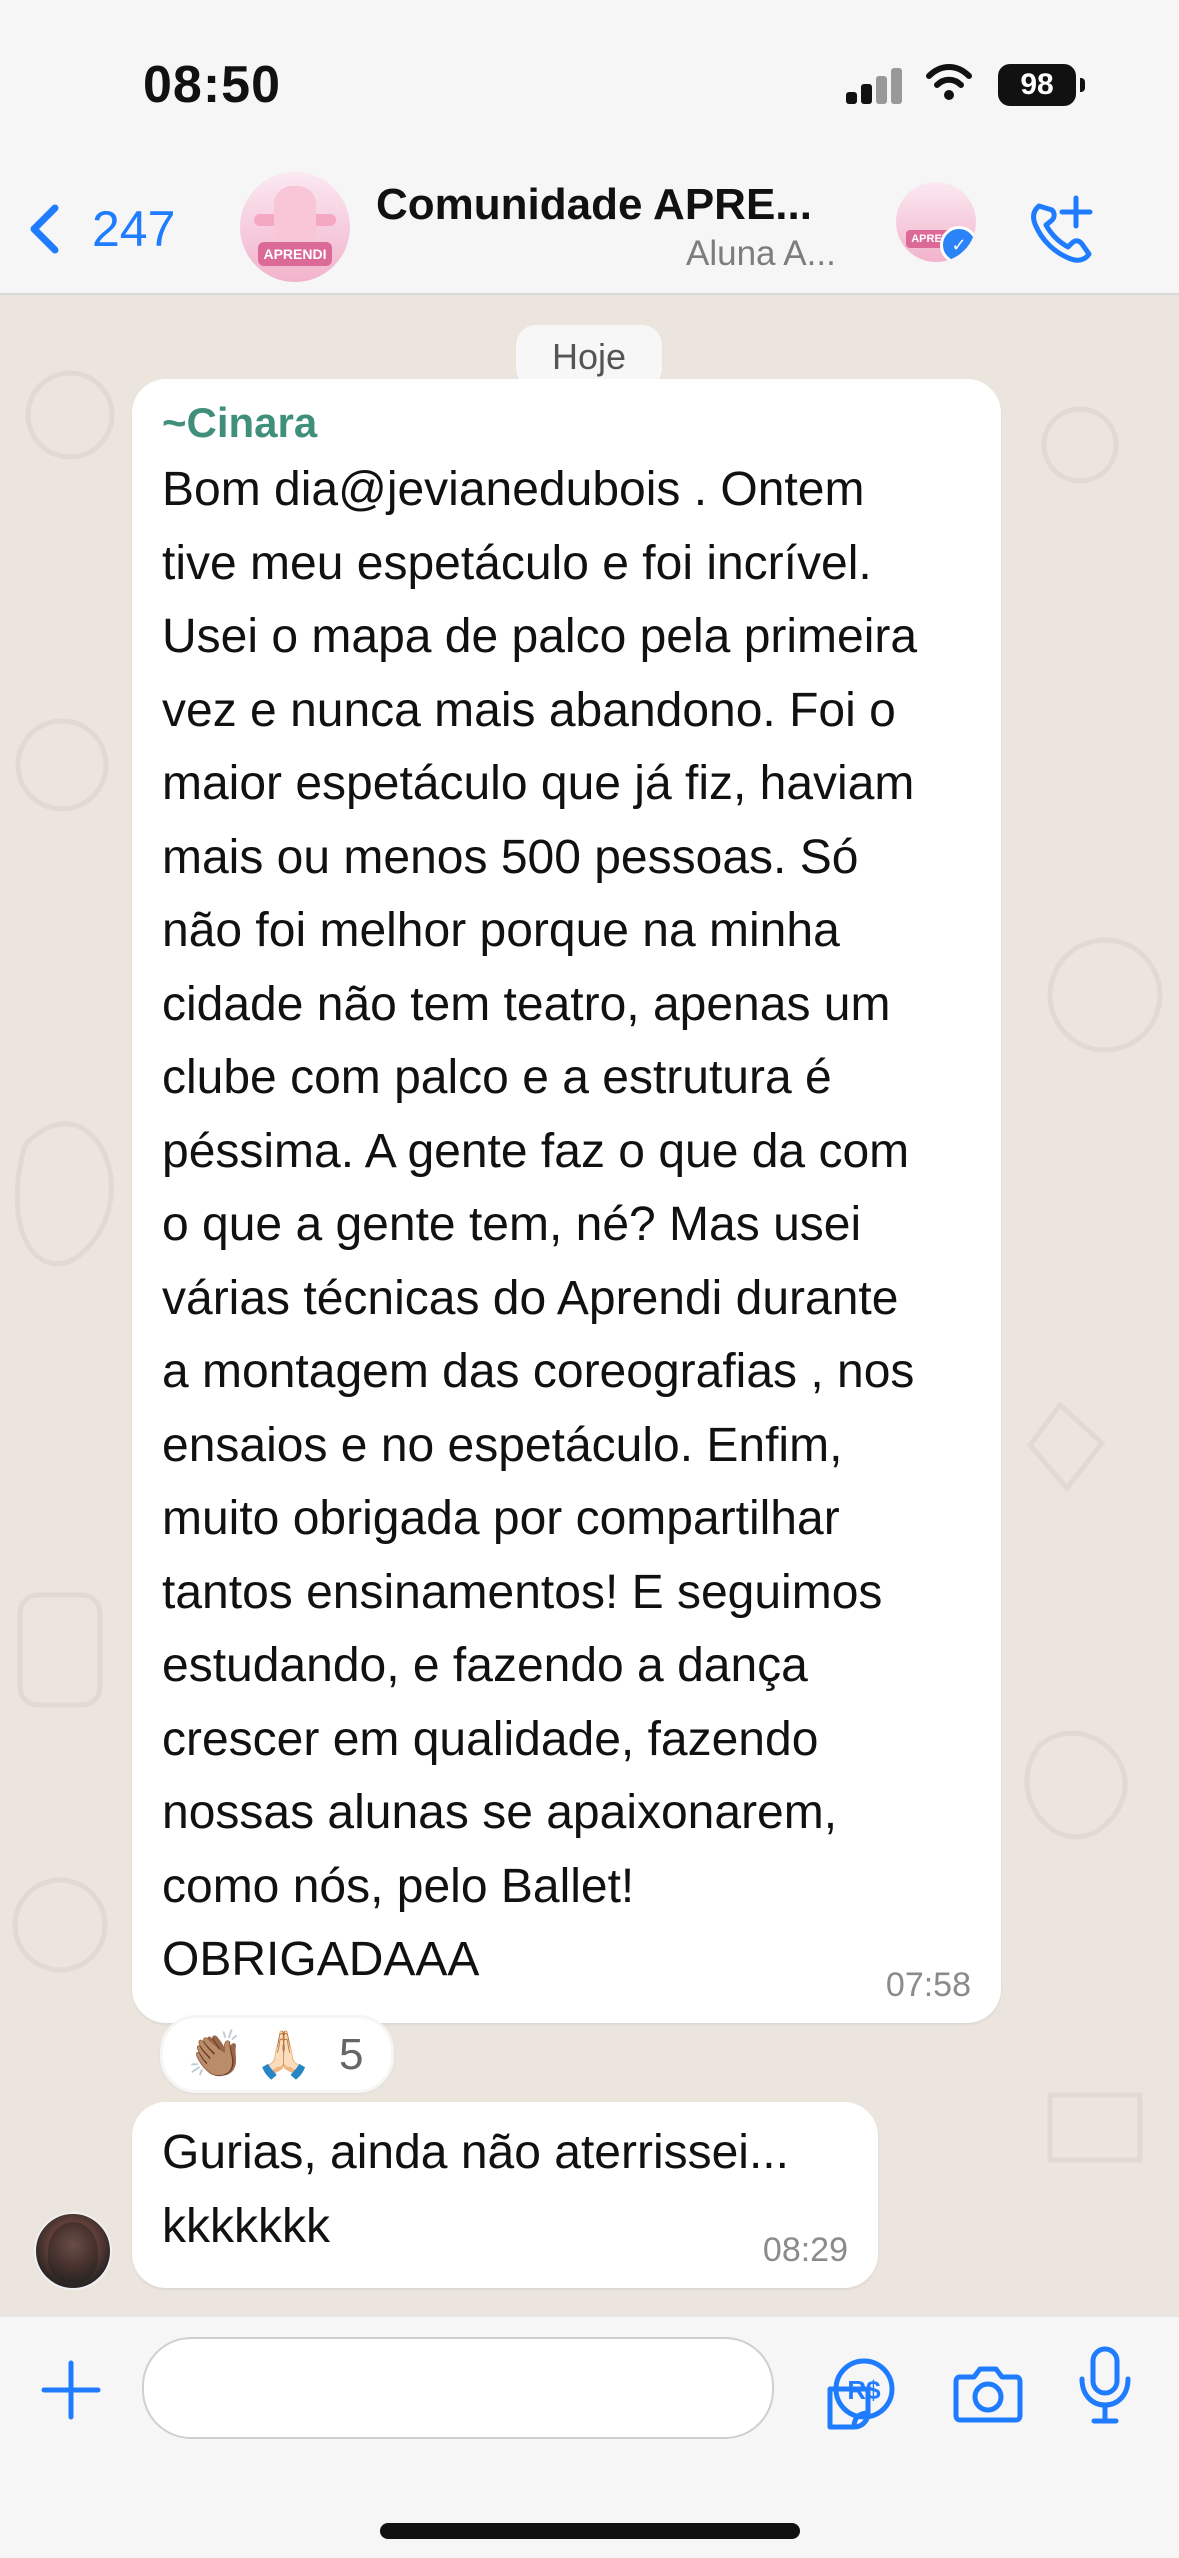 The image size is (1179, 2558). What do you see at coordinates (71, 2390) in the screenshot?
I see `plus-icon` at bounding box center [71, 2390].